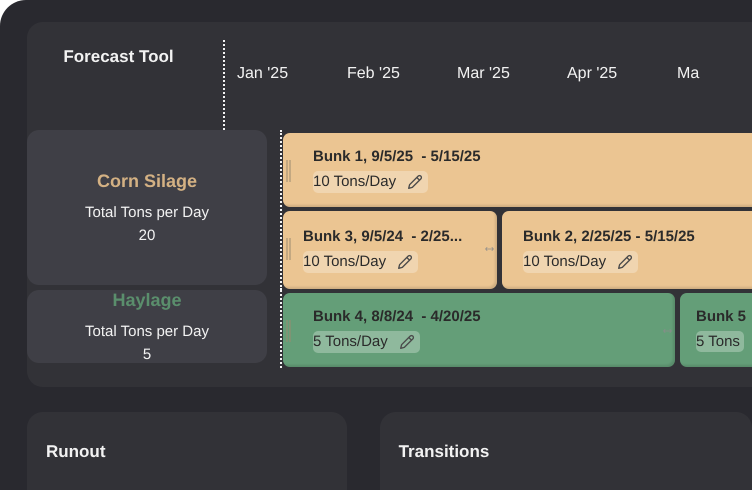 This screenshot has width=752, height=490. What do you see at coordinates (147, 354) in the screenshot?
I see `total-value: 5` at bounding box center [147, 354].